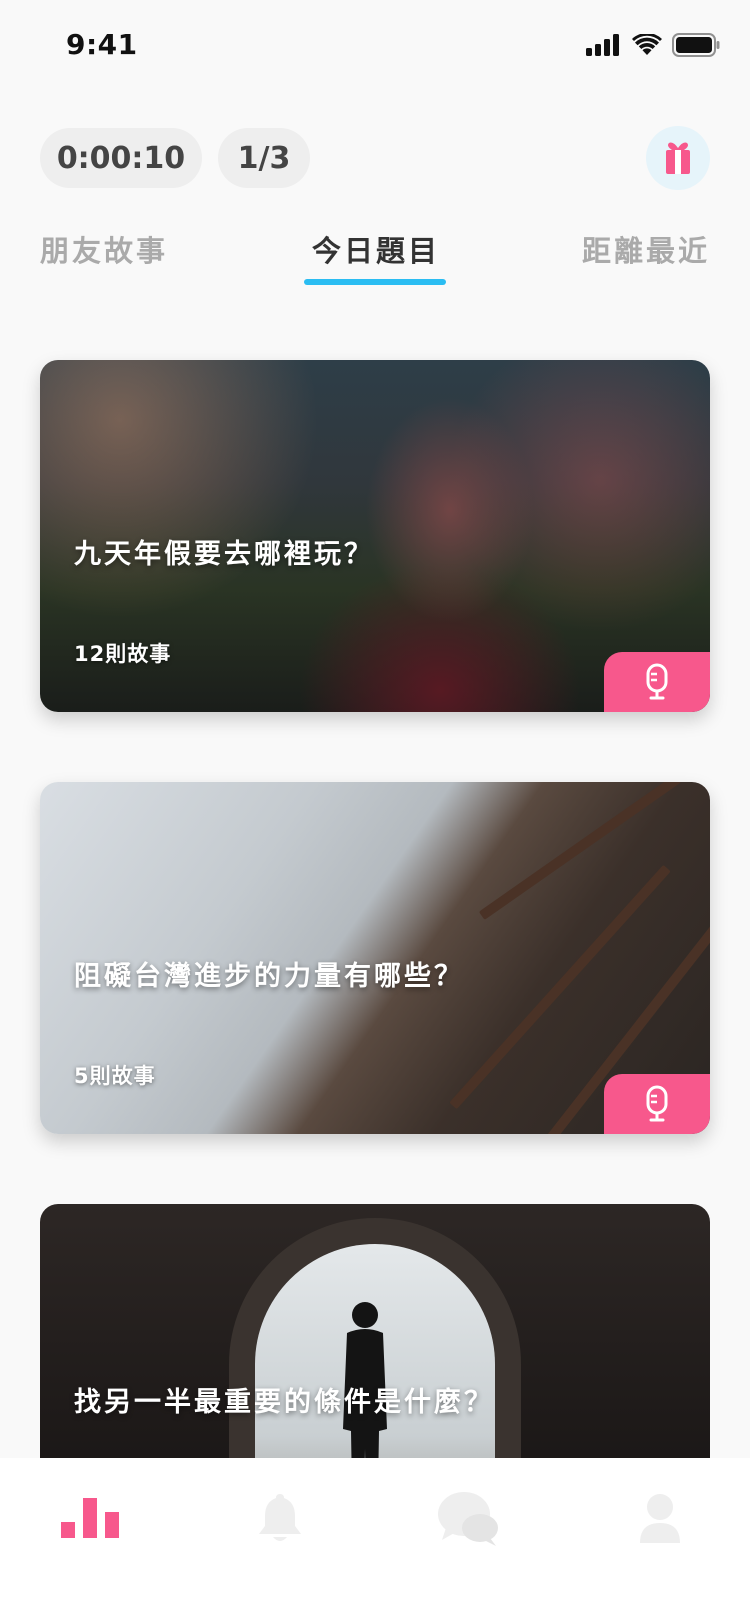 This screenshot has height=1624, width=750. I want to click on status-time: 9:41, so click(102, 44).